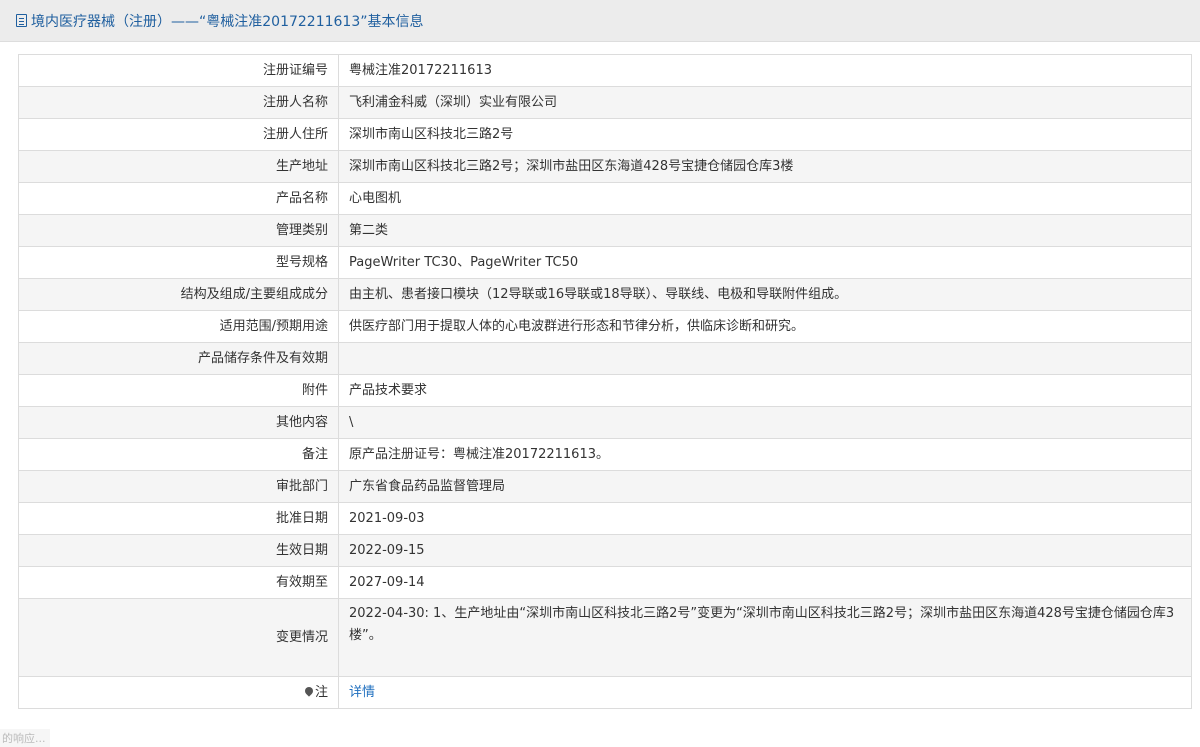  I want to click on row-value: 产品技术要求, so click(765, 390).